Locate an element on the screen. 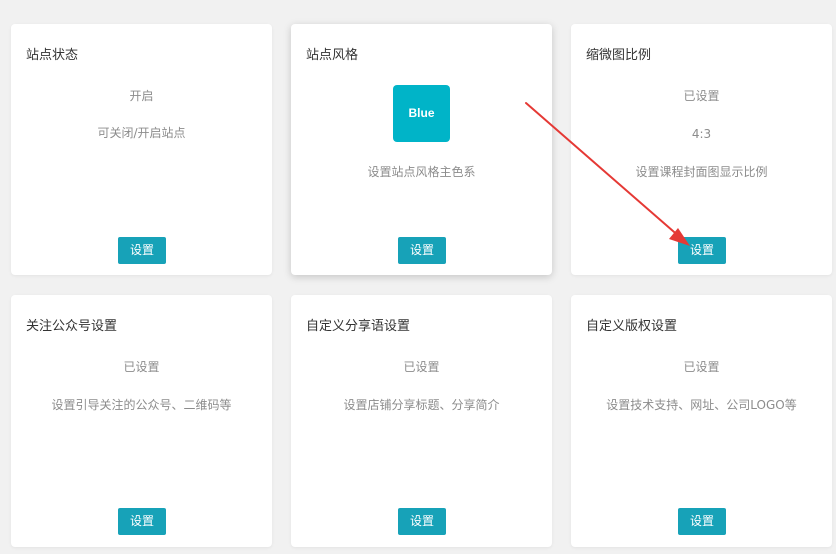 This screenshot has width=836, height=554. card-title: 自定义版权设置 is located at coordinates (632, 326).